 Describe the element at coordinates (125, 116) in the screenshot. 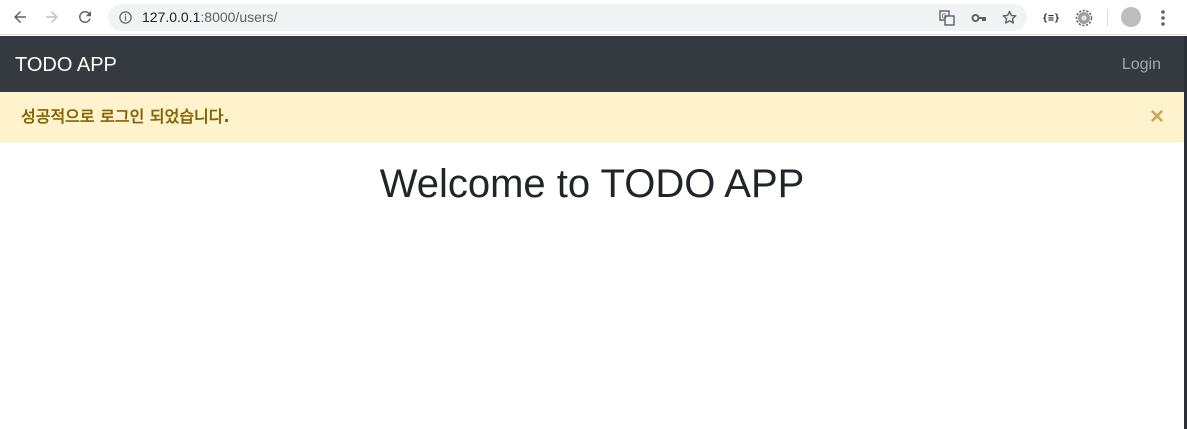

I see `alert-message: 성공적으로 로그인 되었습니다.` at that location.